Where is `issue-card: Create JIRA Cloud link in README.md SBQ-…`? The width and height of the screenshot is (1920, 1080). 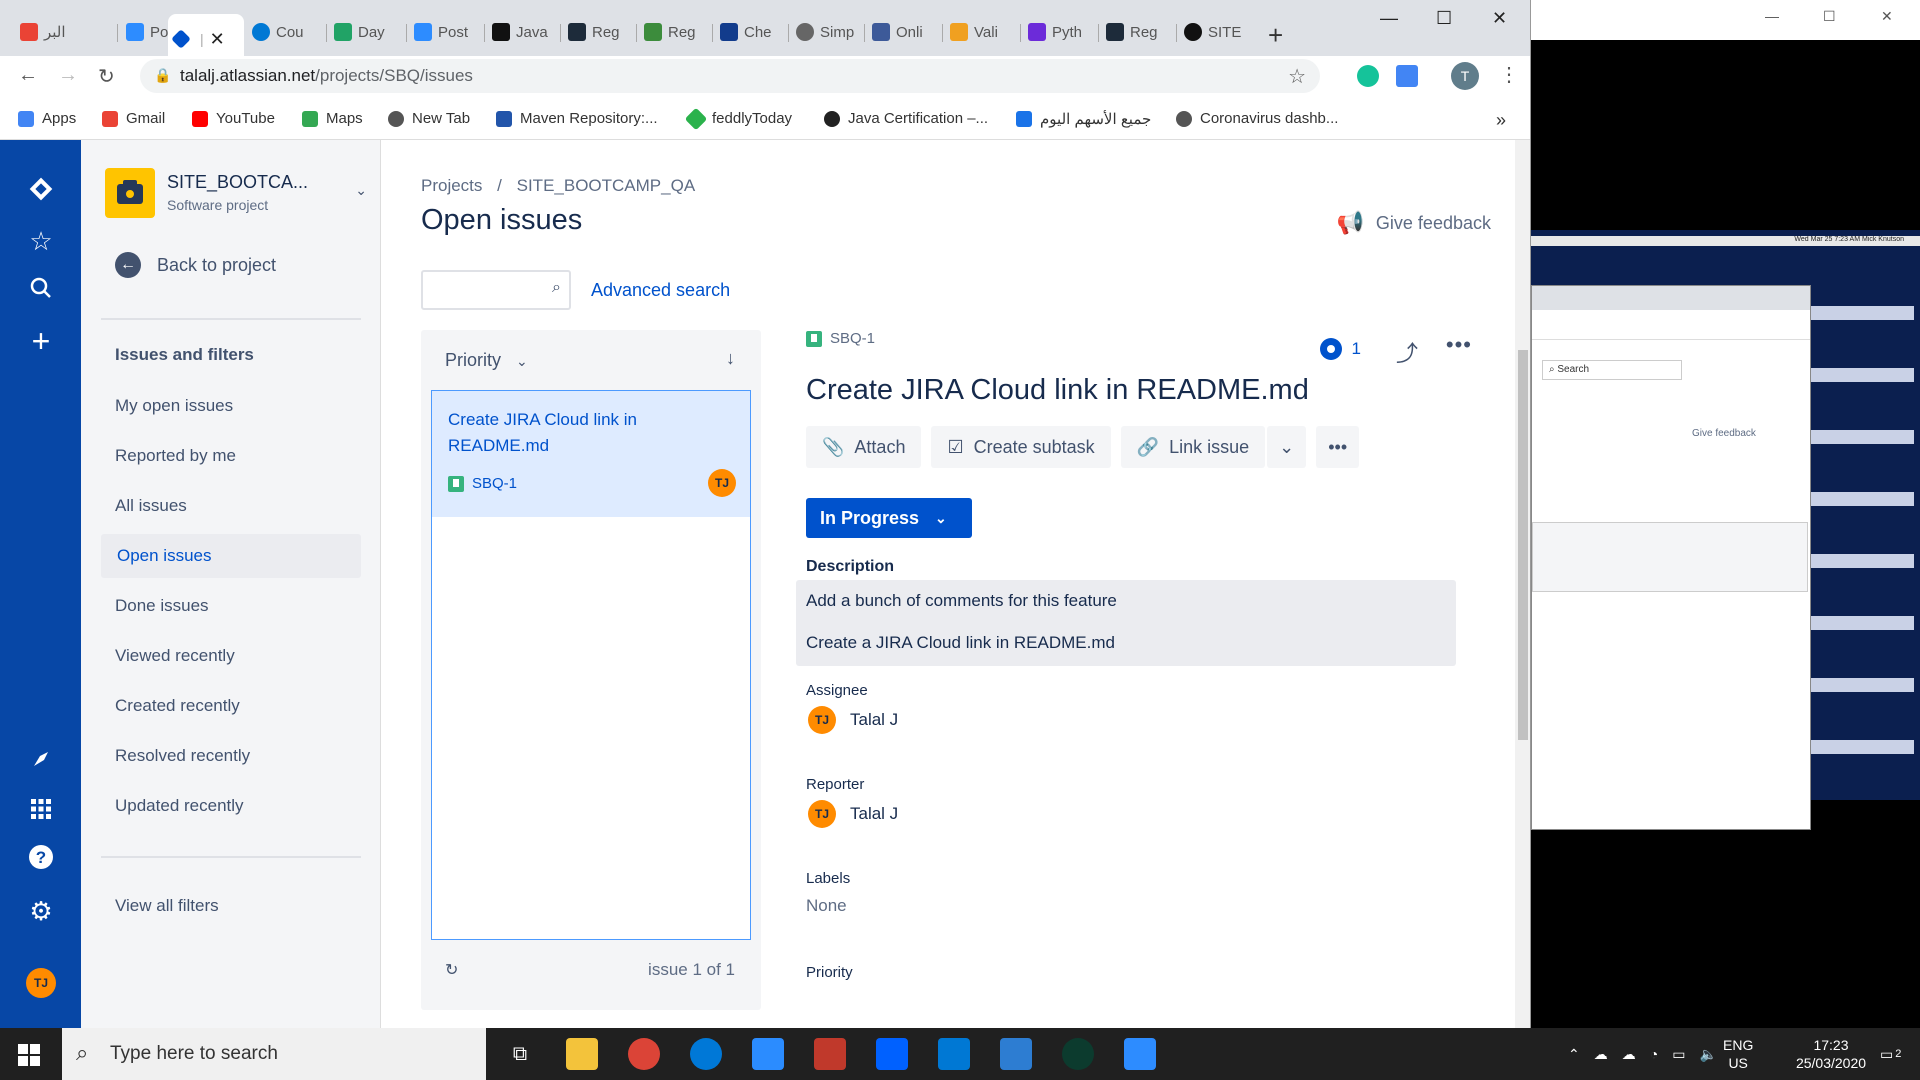
issue-card: Create JIRA Cloud link in README.md SBQ-… is located at coordinates (591, 454).